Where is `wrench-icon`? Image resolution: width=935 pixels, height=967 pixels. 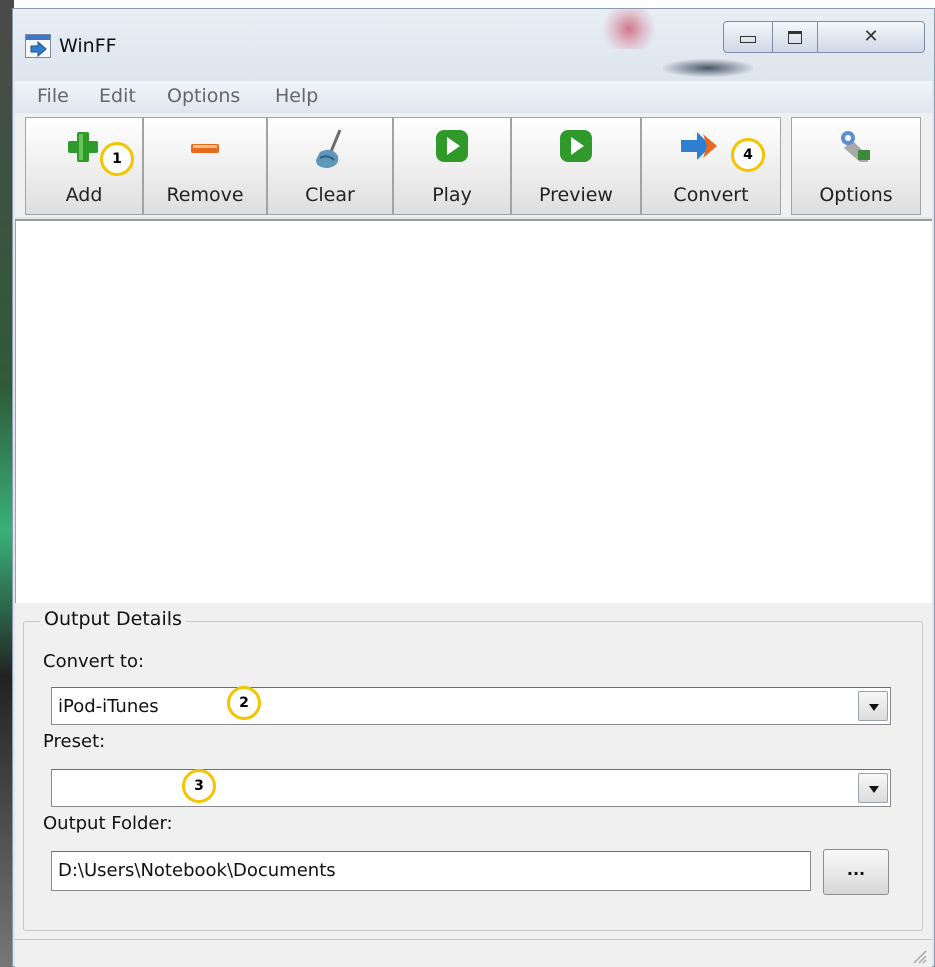 wrench-icon is located at coordinates (855, 146).